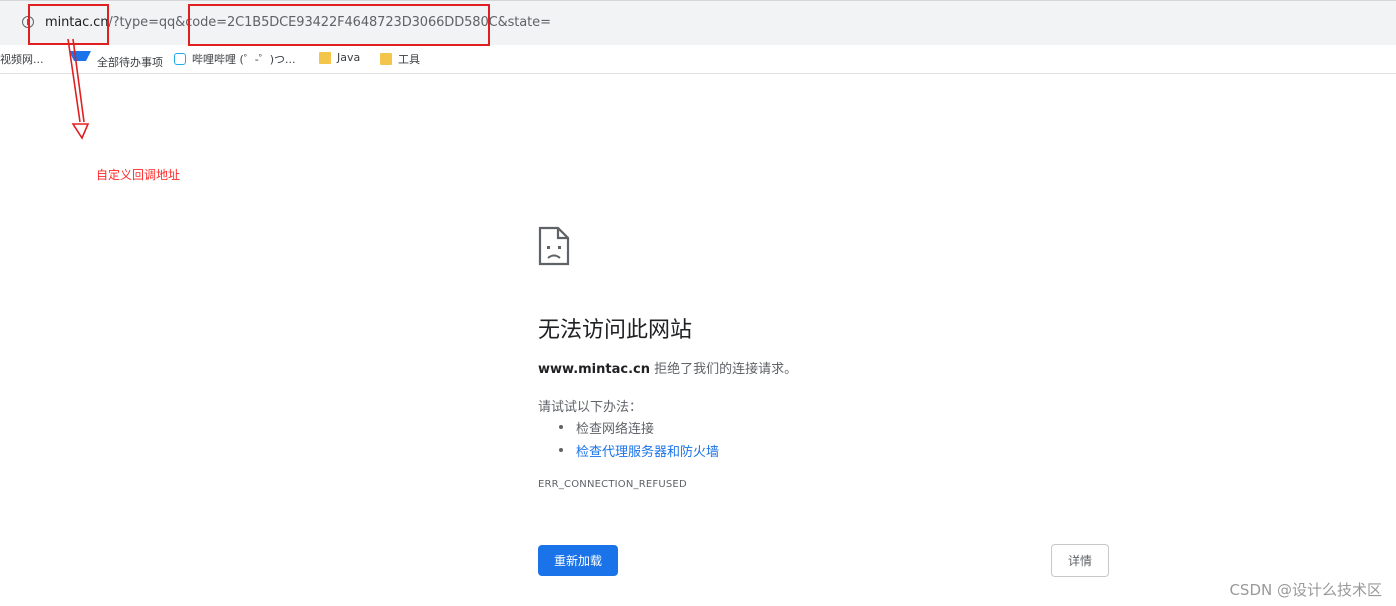 The image size is (1396, 606). I want to click on annotation-box-code, so click(339, 25).